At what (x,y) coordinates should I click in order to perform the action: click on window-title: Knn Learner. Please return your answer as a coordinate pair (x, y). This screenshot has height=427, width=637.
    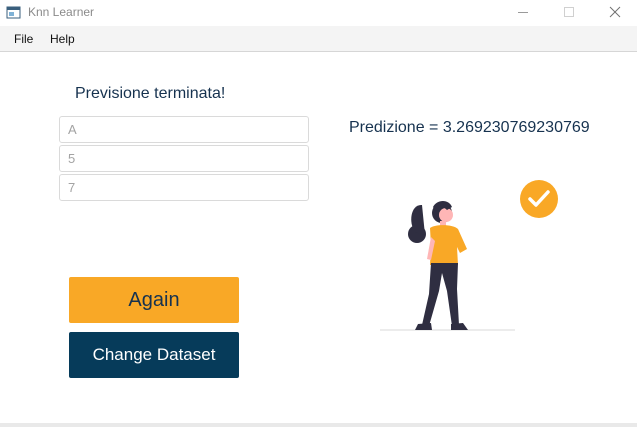
    Looking at the image, I should click on (61, 12).